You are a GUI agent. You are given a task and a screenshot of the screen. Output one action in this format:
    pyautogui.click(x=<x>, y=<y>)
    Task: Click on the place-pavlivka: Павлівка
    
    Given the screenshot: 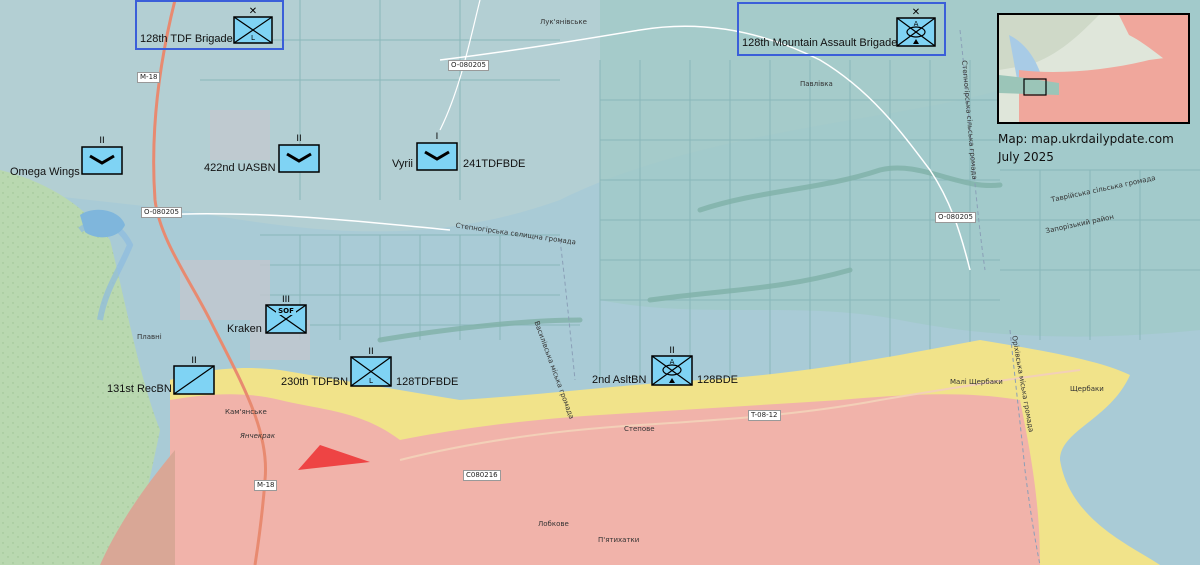 What is the action you would take?
    pyautogui.click(x=816, y=84)
    